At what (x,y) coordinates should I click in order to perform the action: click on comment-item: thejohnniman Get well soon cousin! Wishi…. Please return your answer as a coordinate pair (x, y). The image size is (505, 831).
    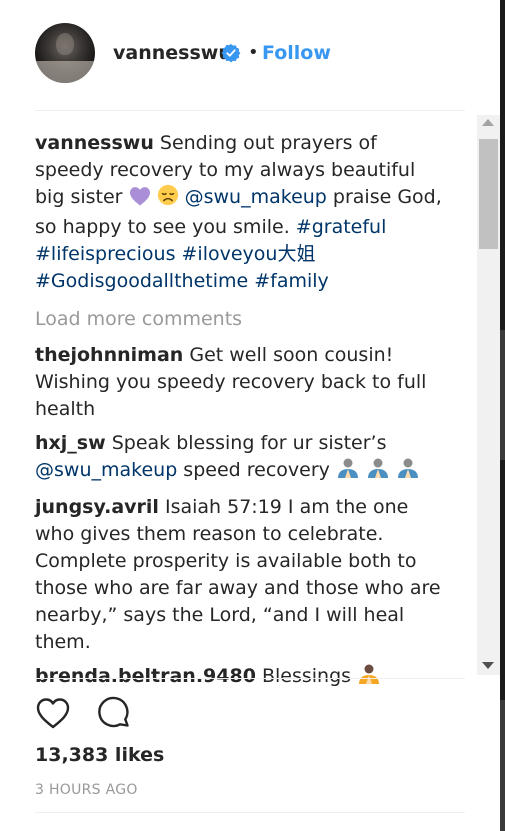
    Looking at the image, I should click on (240, 382).